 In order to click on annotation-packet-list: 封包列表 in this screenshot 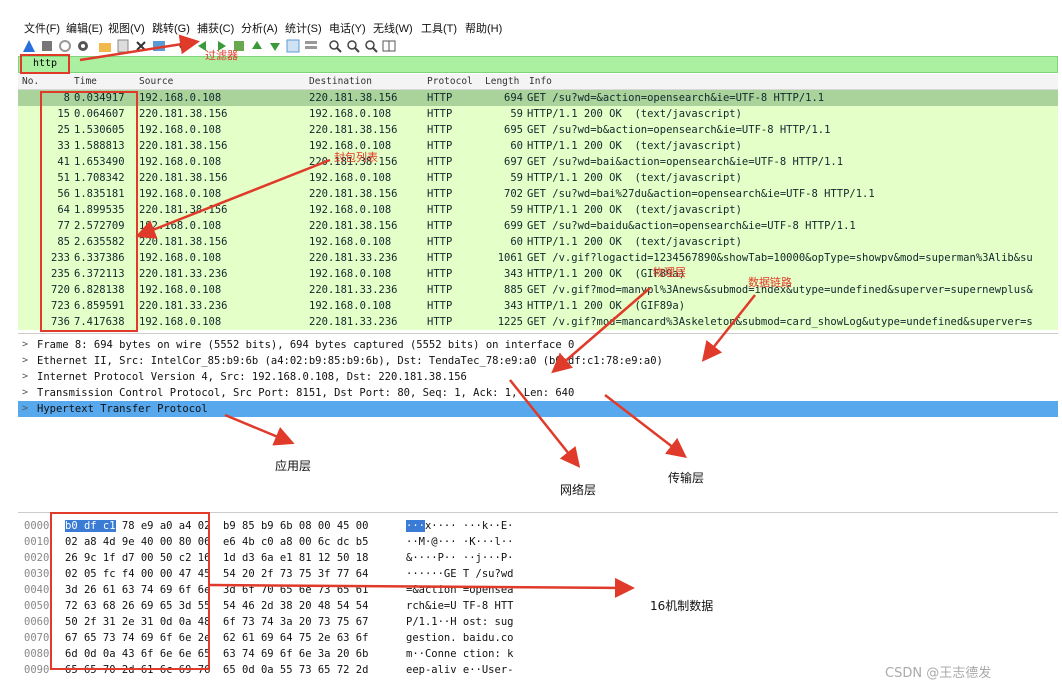, I will do `click(356, 157)`.